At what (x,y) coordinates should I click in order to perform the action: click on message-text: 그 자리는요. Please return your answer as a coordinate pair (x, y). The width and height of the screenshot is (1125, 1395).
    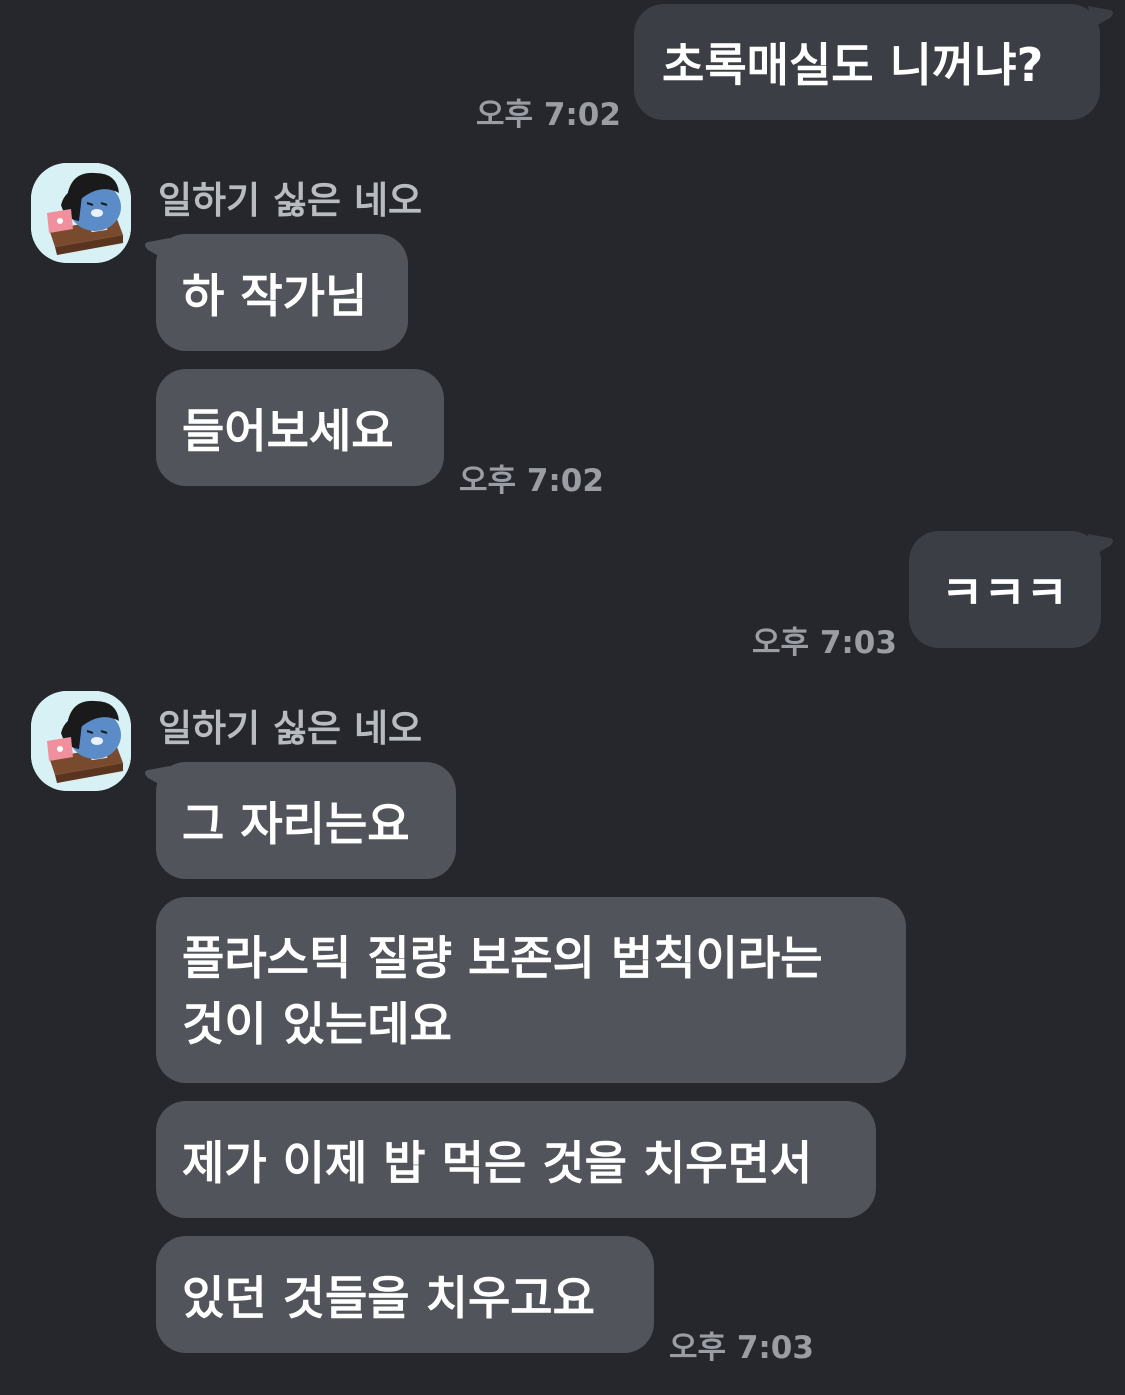
    Looking at the image, I should click on (296, 823).